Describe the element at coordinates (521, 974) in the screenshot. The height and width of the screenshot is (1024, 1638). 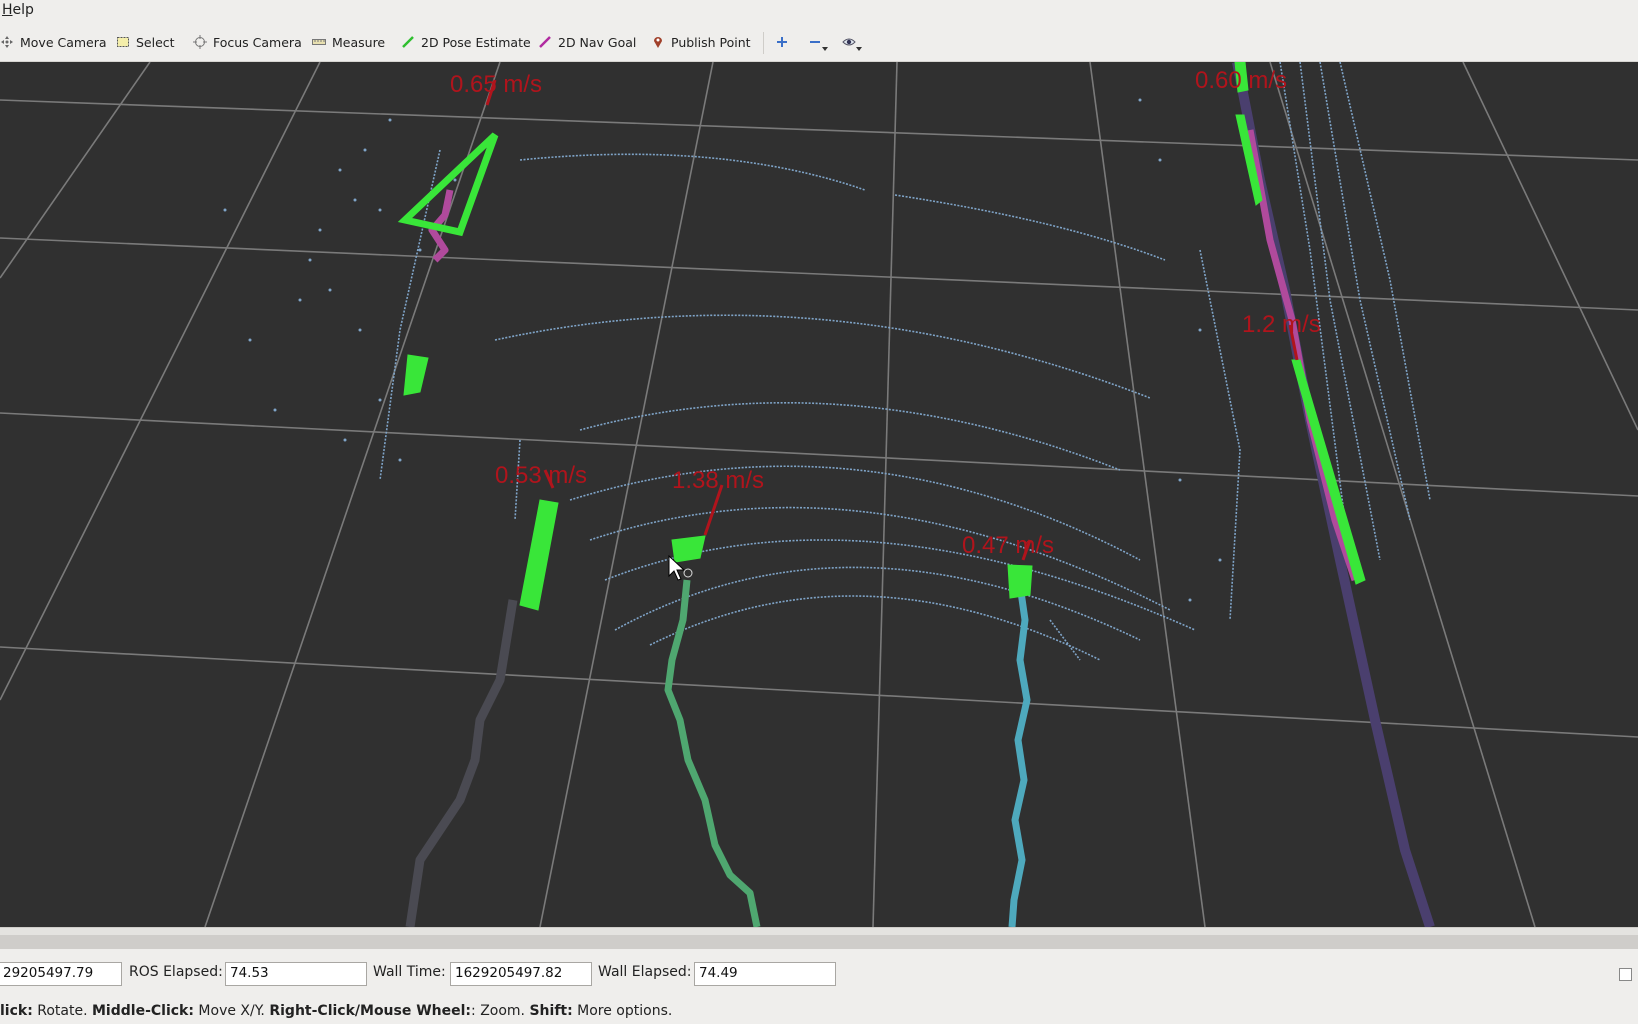
I see `wall-time-field: 1629205497.82` at that location.